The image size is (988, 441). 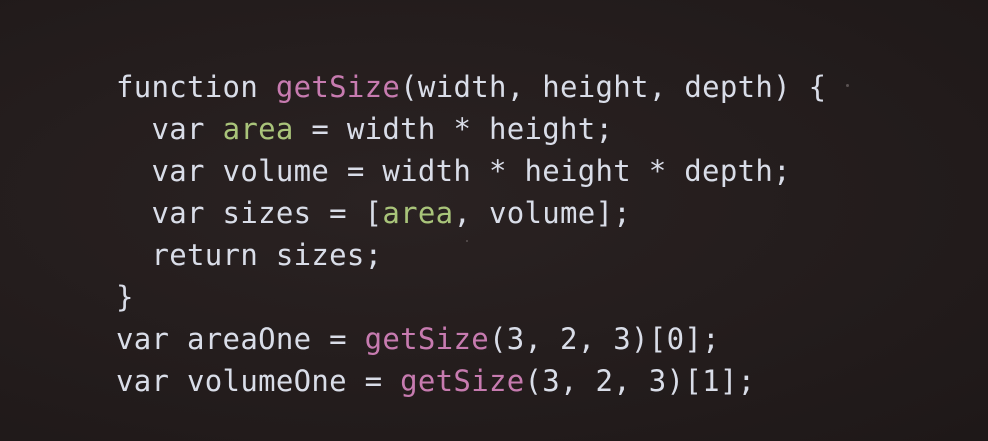 I want to click on code-line: var areaOne = getSize(3, 2, 3)[0];, so click(x=471, y=339).